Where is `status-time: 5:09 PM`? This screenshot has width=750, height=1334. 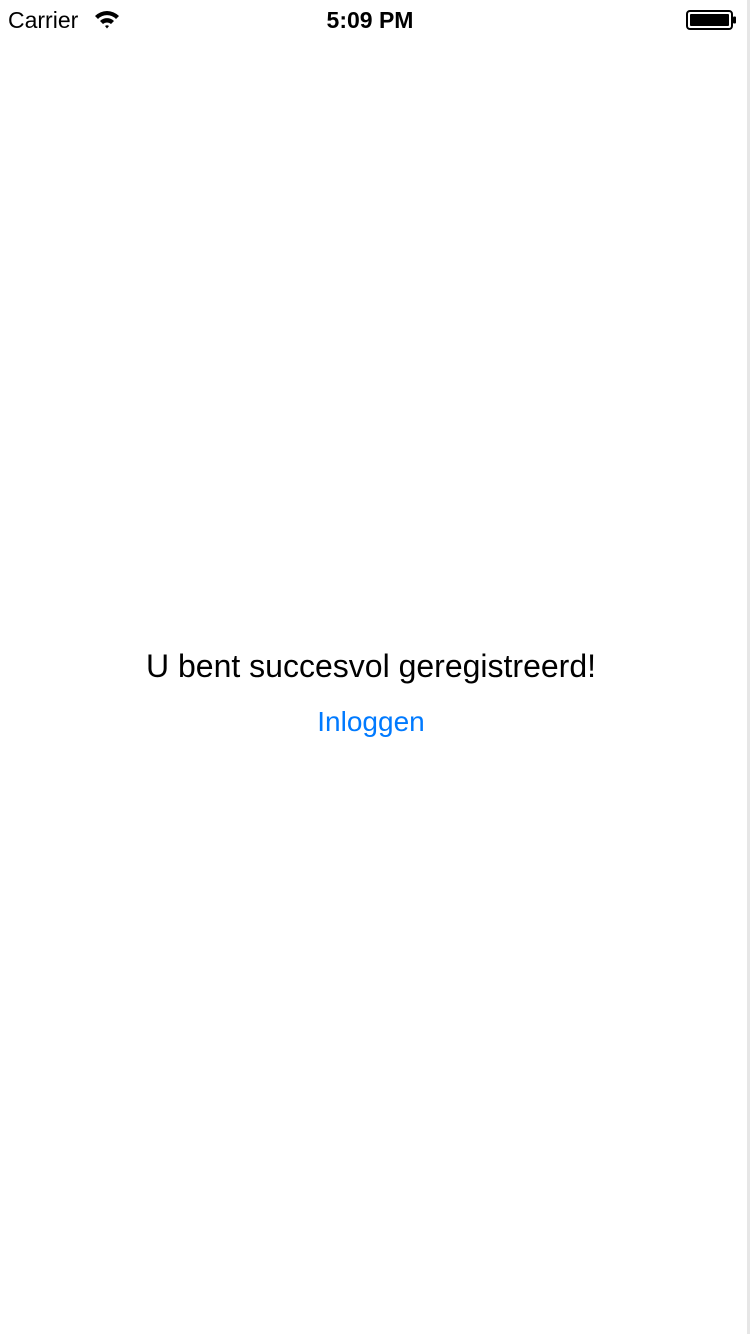
status-time: 5:09 PM is located at coordinates (370, 20).